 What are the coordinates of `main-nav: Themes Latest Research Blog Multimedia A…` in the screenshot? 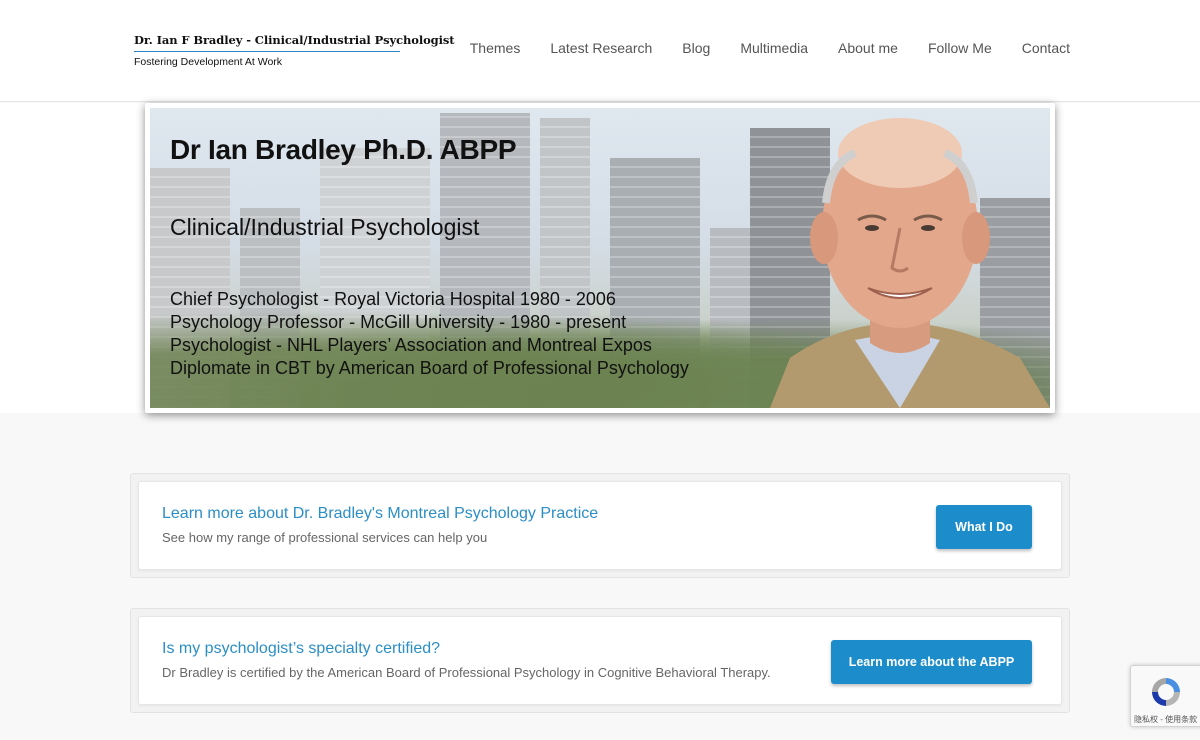 It's located at (755, 48).